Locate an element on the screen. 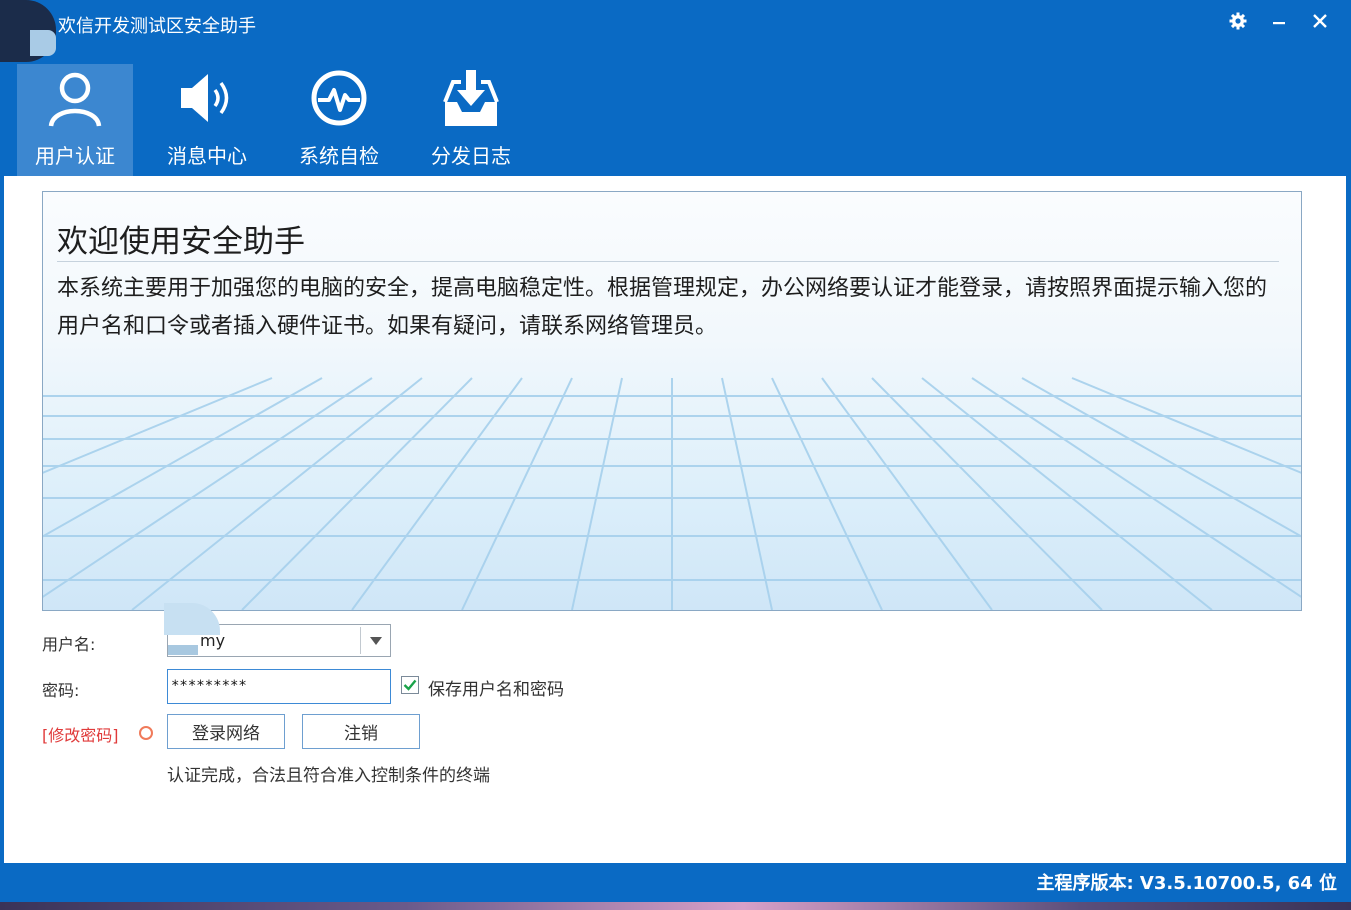  settings-button is located at coordinates (1238, 21).